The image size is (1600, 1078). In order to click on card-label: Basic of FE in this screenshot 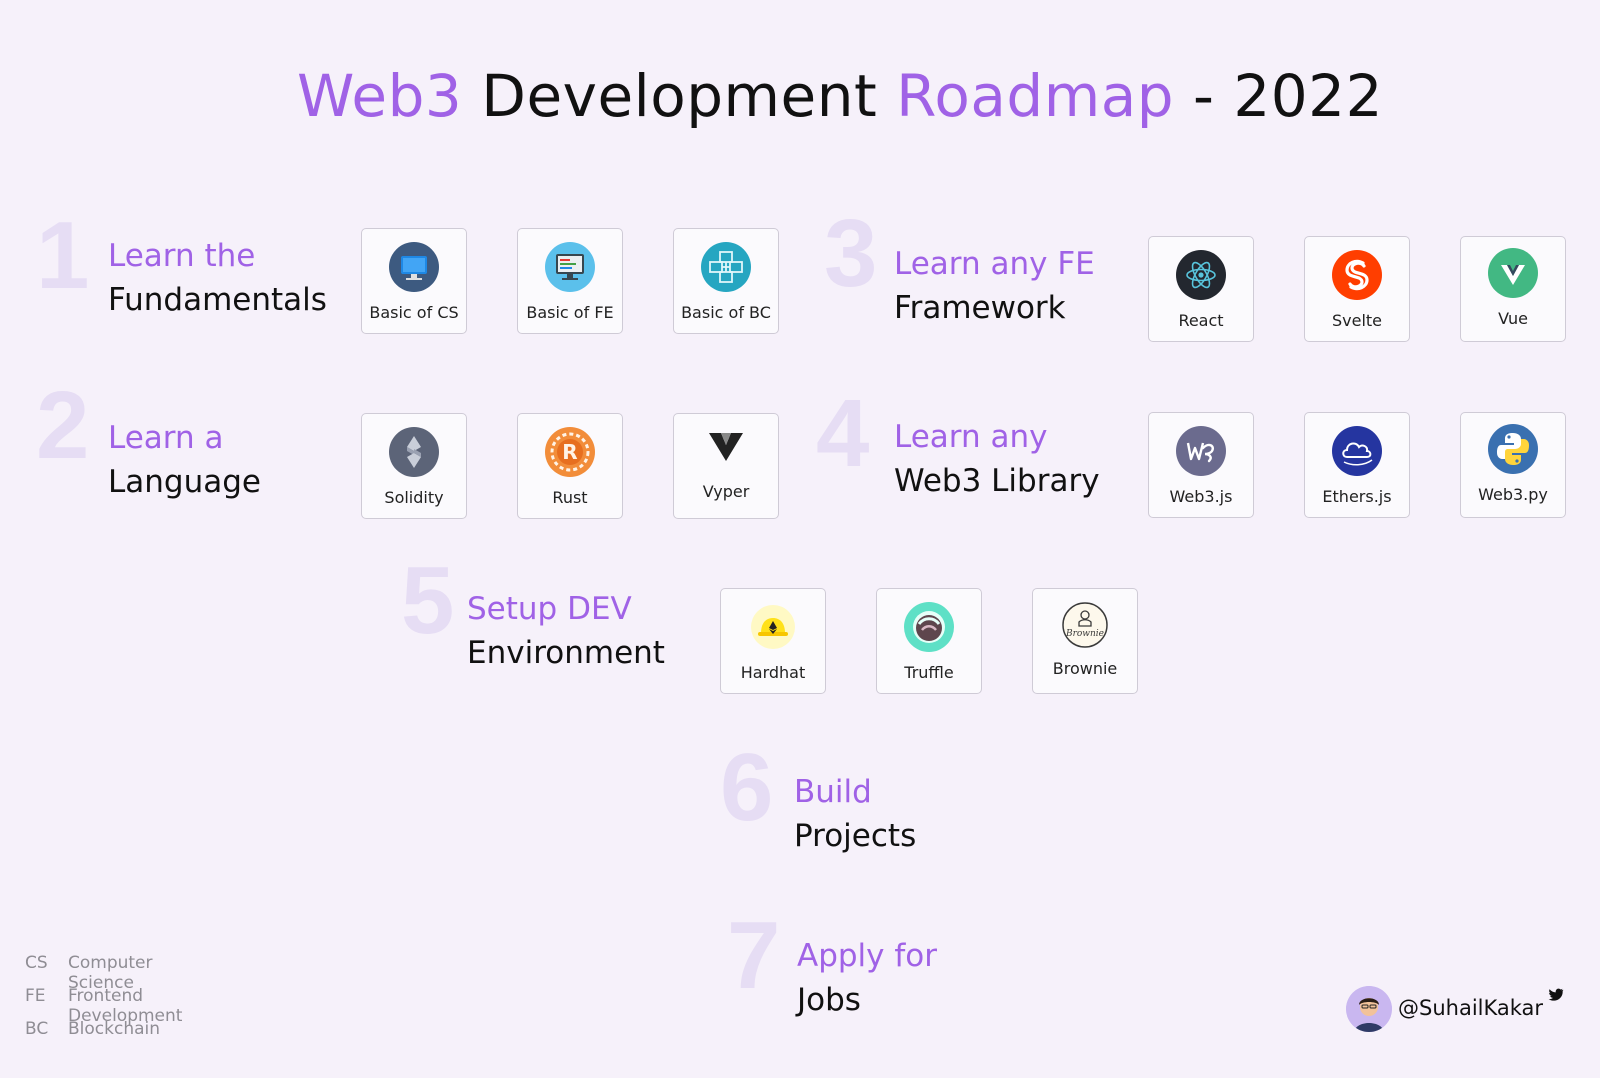, I will do `click(570, 312)`.